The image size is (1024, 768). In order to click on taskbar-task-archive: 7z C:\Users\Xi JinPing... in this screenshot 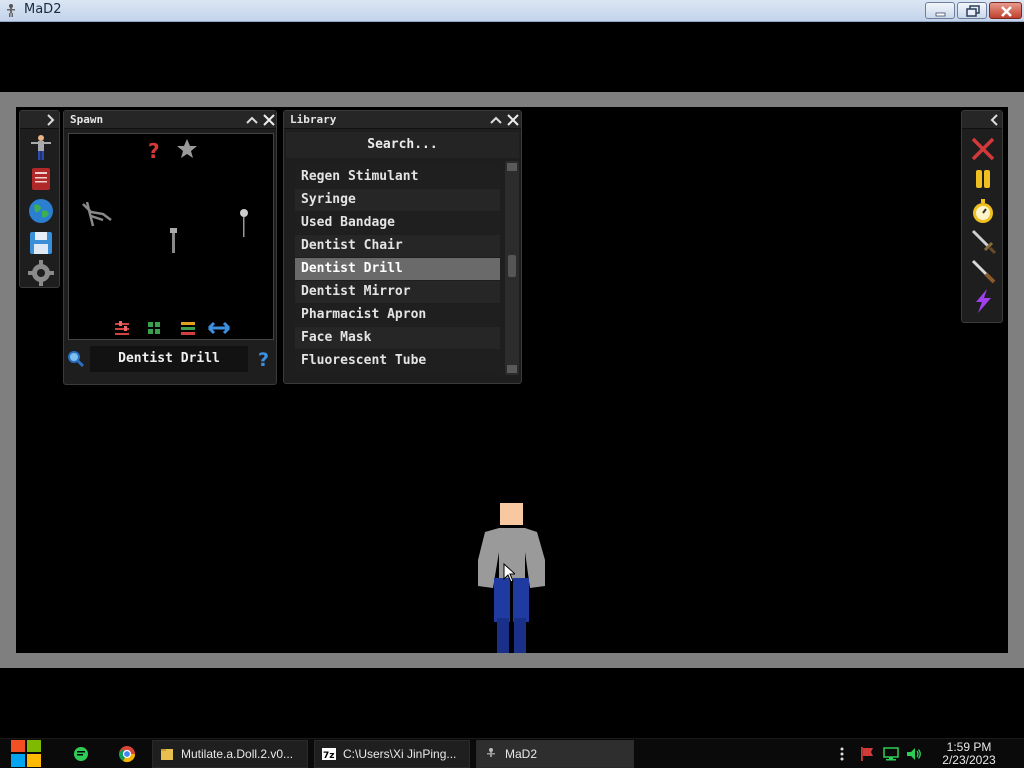, I will do `click(392, 754)`.